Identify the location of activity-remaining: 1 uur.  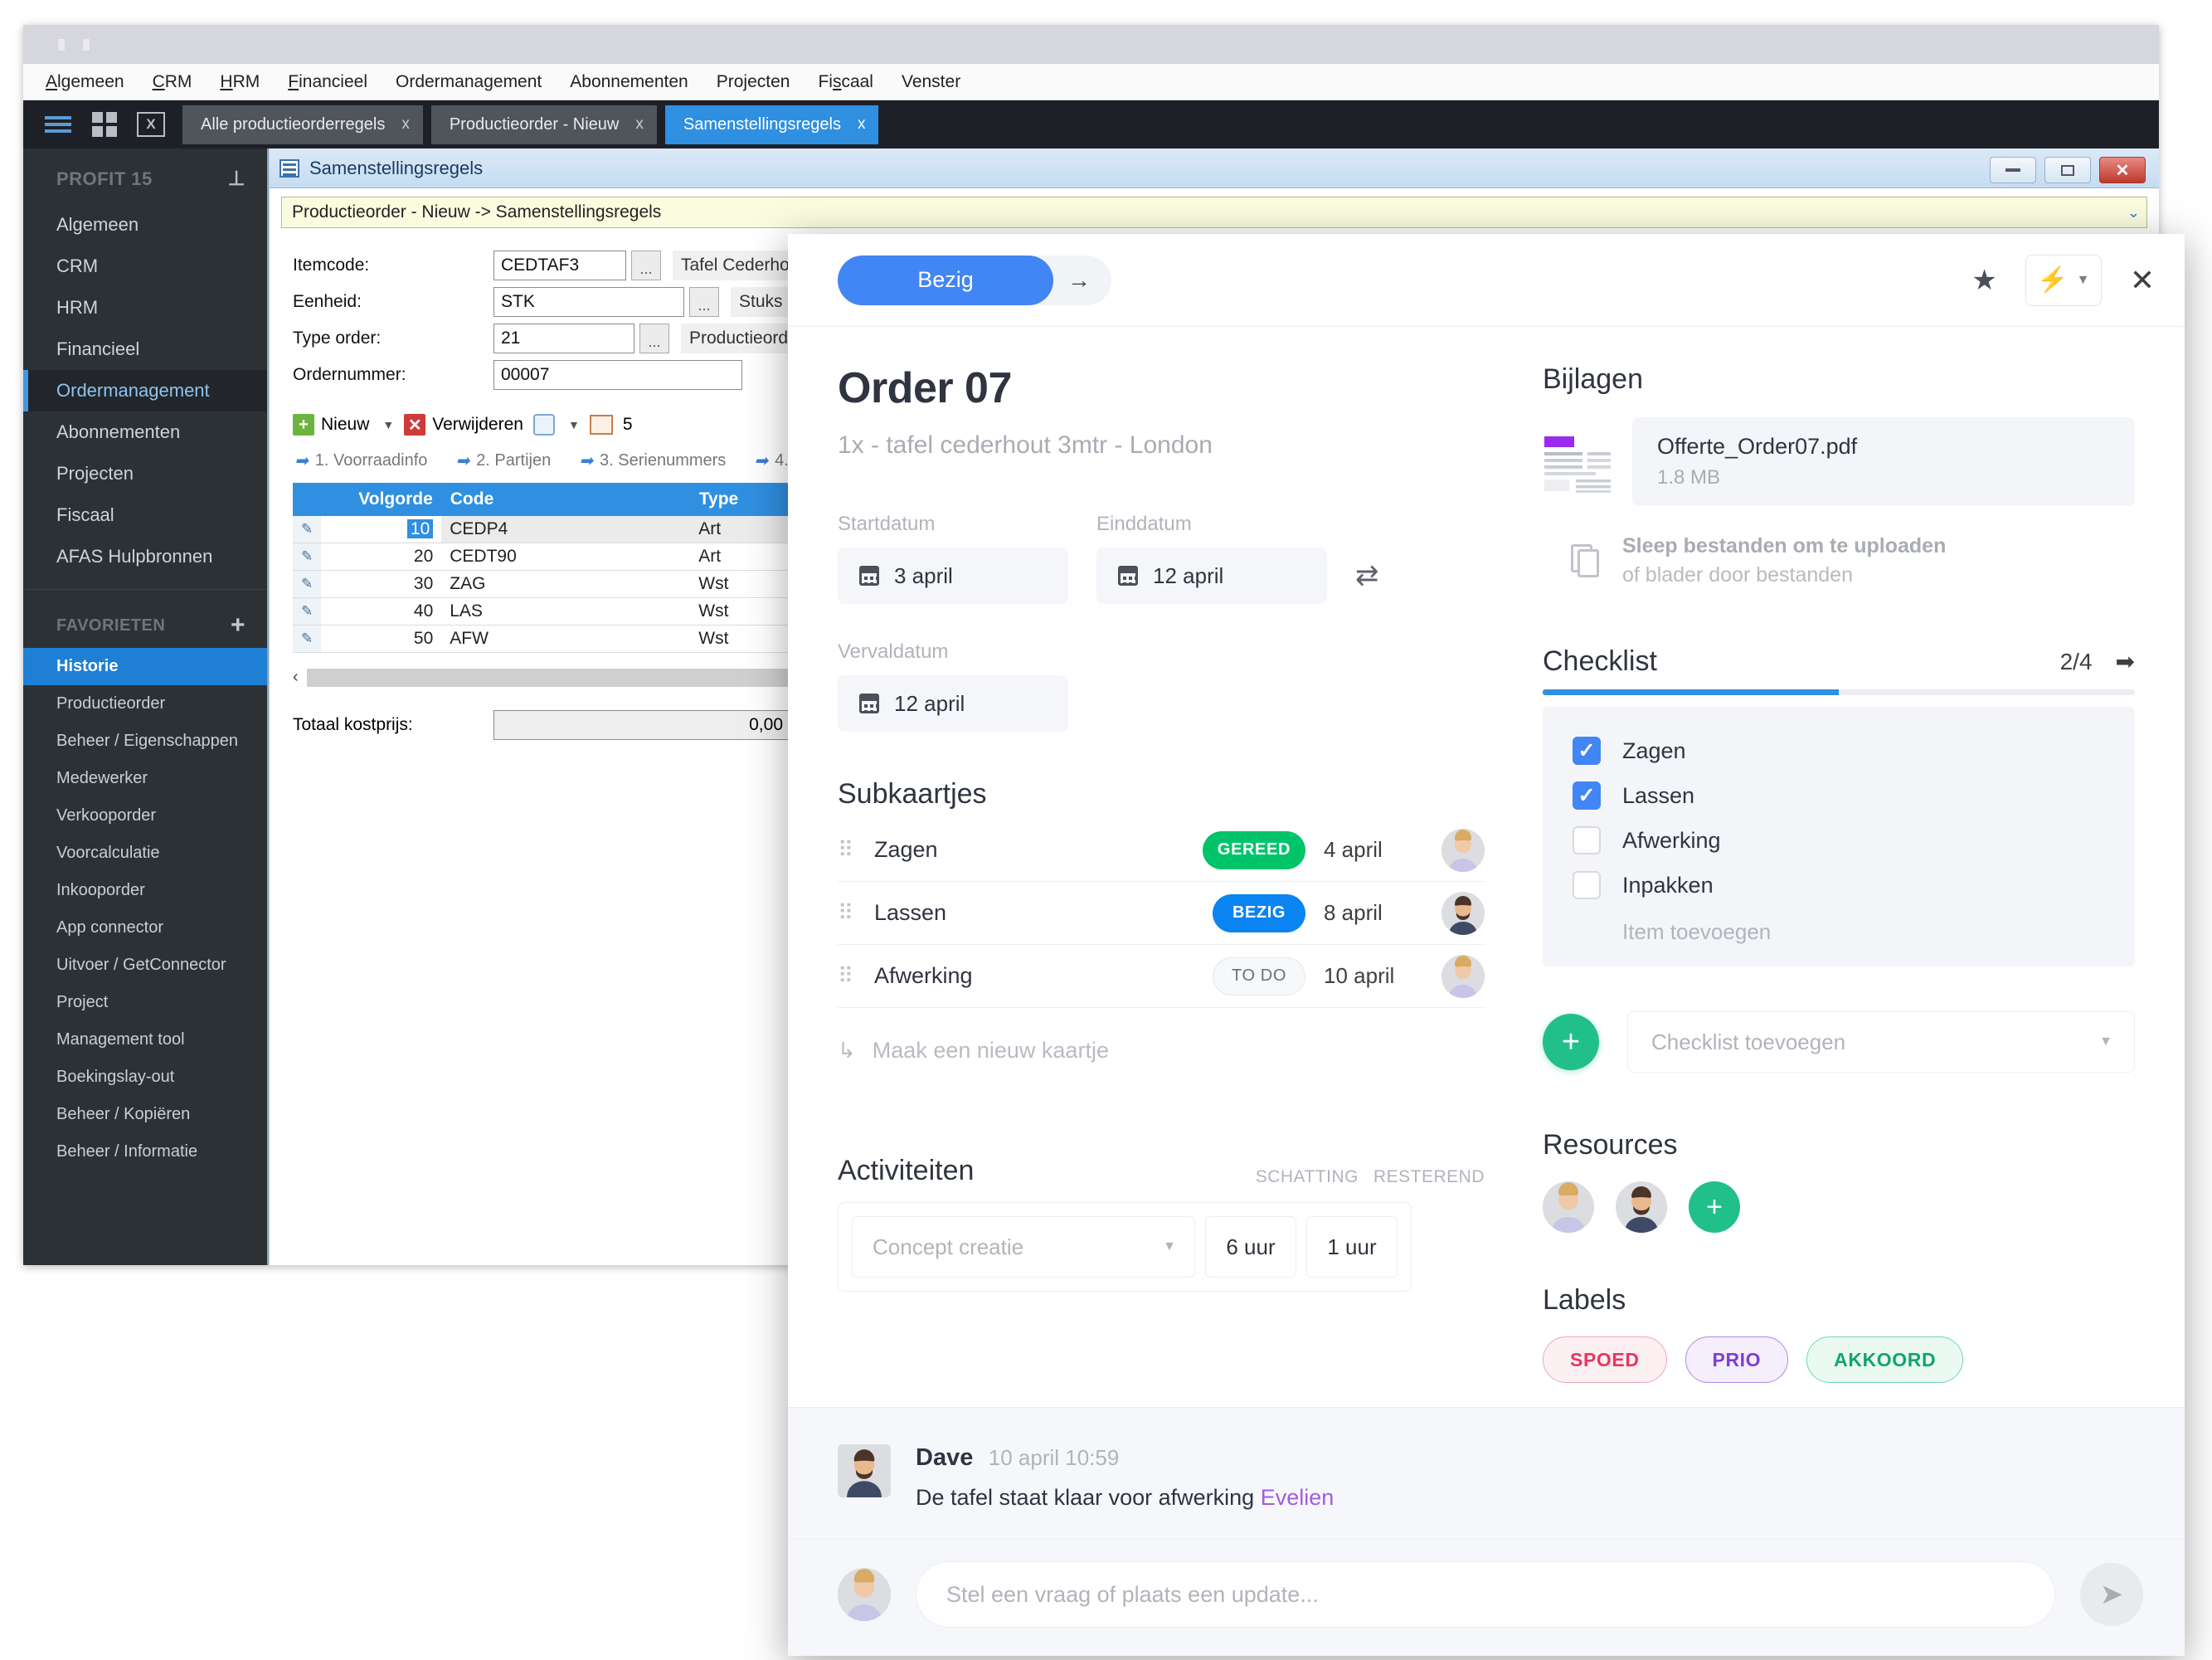
(1352, 1247).